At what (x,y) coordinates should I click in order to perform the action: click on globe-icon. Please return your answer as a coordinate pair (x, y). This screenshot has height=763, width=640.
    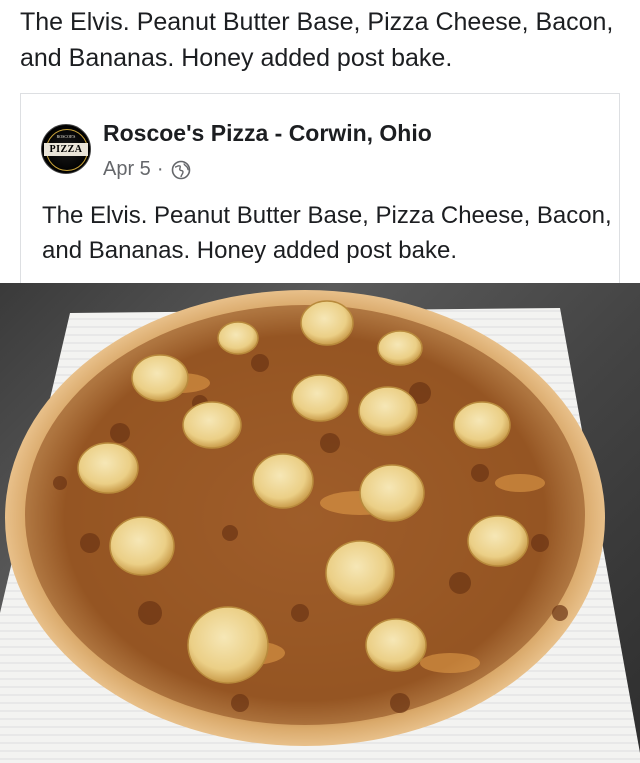
    Looking at the image, I should click on (181, 169).